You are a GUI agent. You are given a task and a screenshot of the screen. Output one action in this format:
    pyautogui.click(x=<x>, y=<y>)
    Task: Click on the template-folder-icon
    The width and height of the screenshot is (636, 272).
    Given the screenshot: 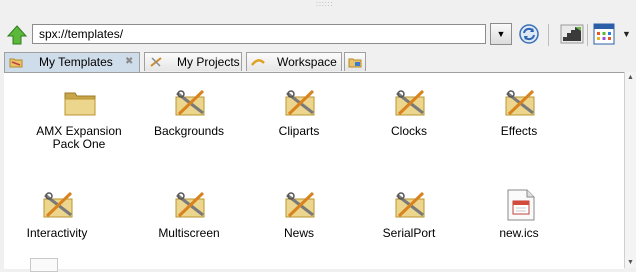 What is the action you would take?
    pyautogui.click(x=16, y=63)
    